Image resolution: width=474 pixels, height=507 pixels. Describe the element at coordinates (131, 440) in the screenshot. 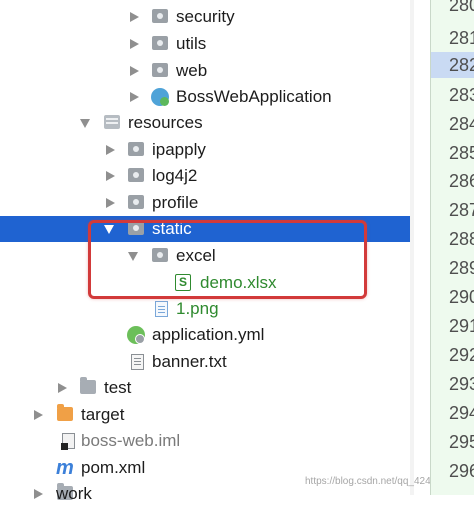

I see `tree-item-label: boss-web.iml` at that location.